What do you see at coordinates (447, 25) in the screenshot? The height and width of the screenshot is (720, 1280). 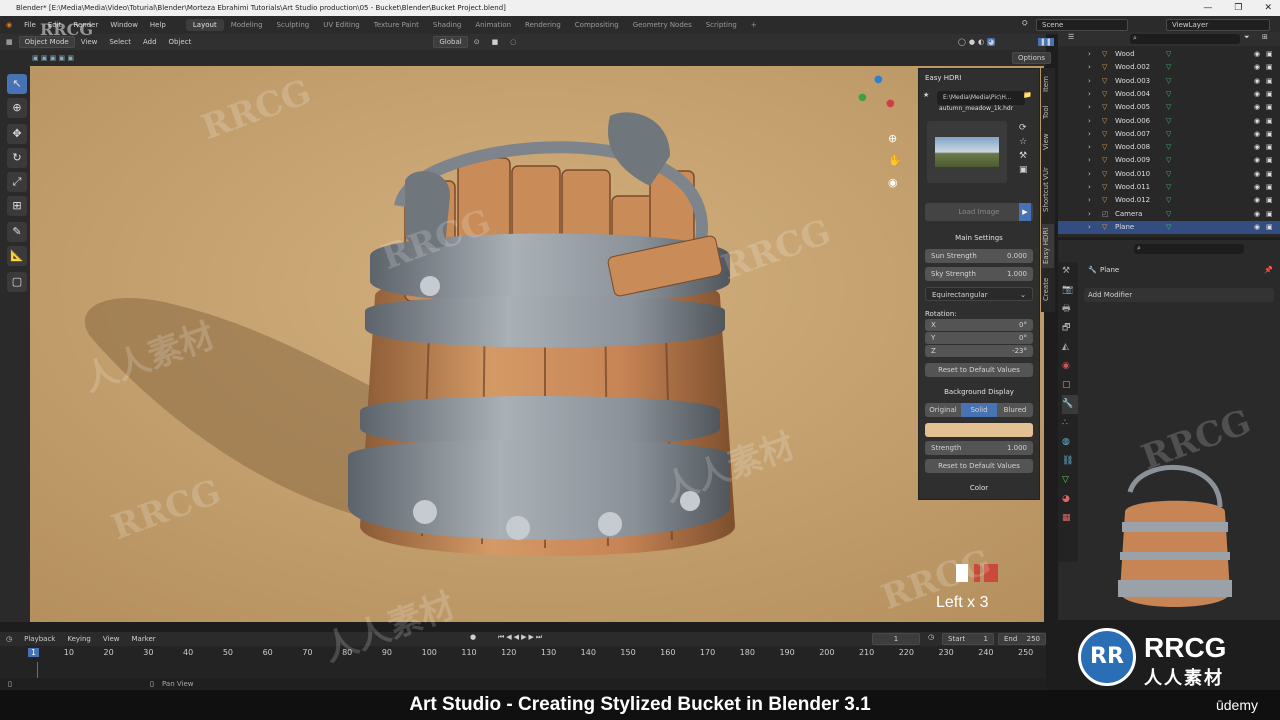 I see `tab-shading: Shading` at bounding box center [447, 25].